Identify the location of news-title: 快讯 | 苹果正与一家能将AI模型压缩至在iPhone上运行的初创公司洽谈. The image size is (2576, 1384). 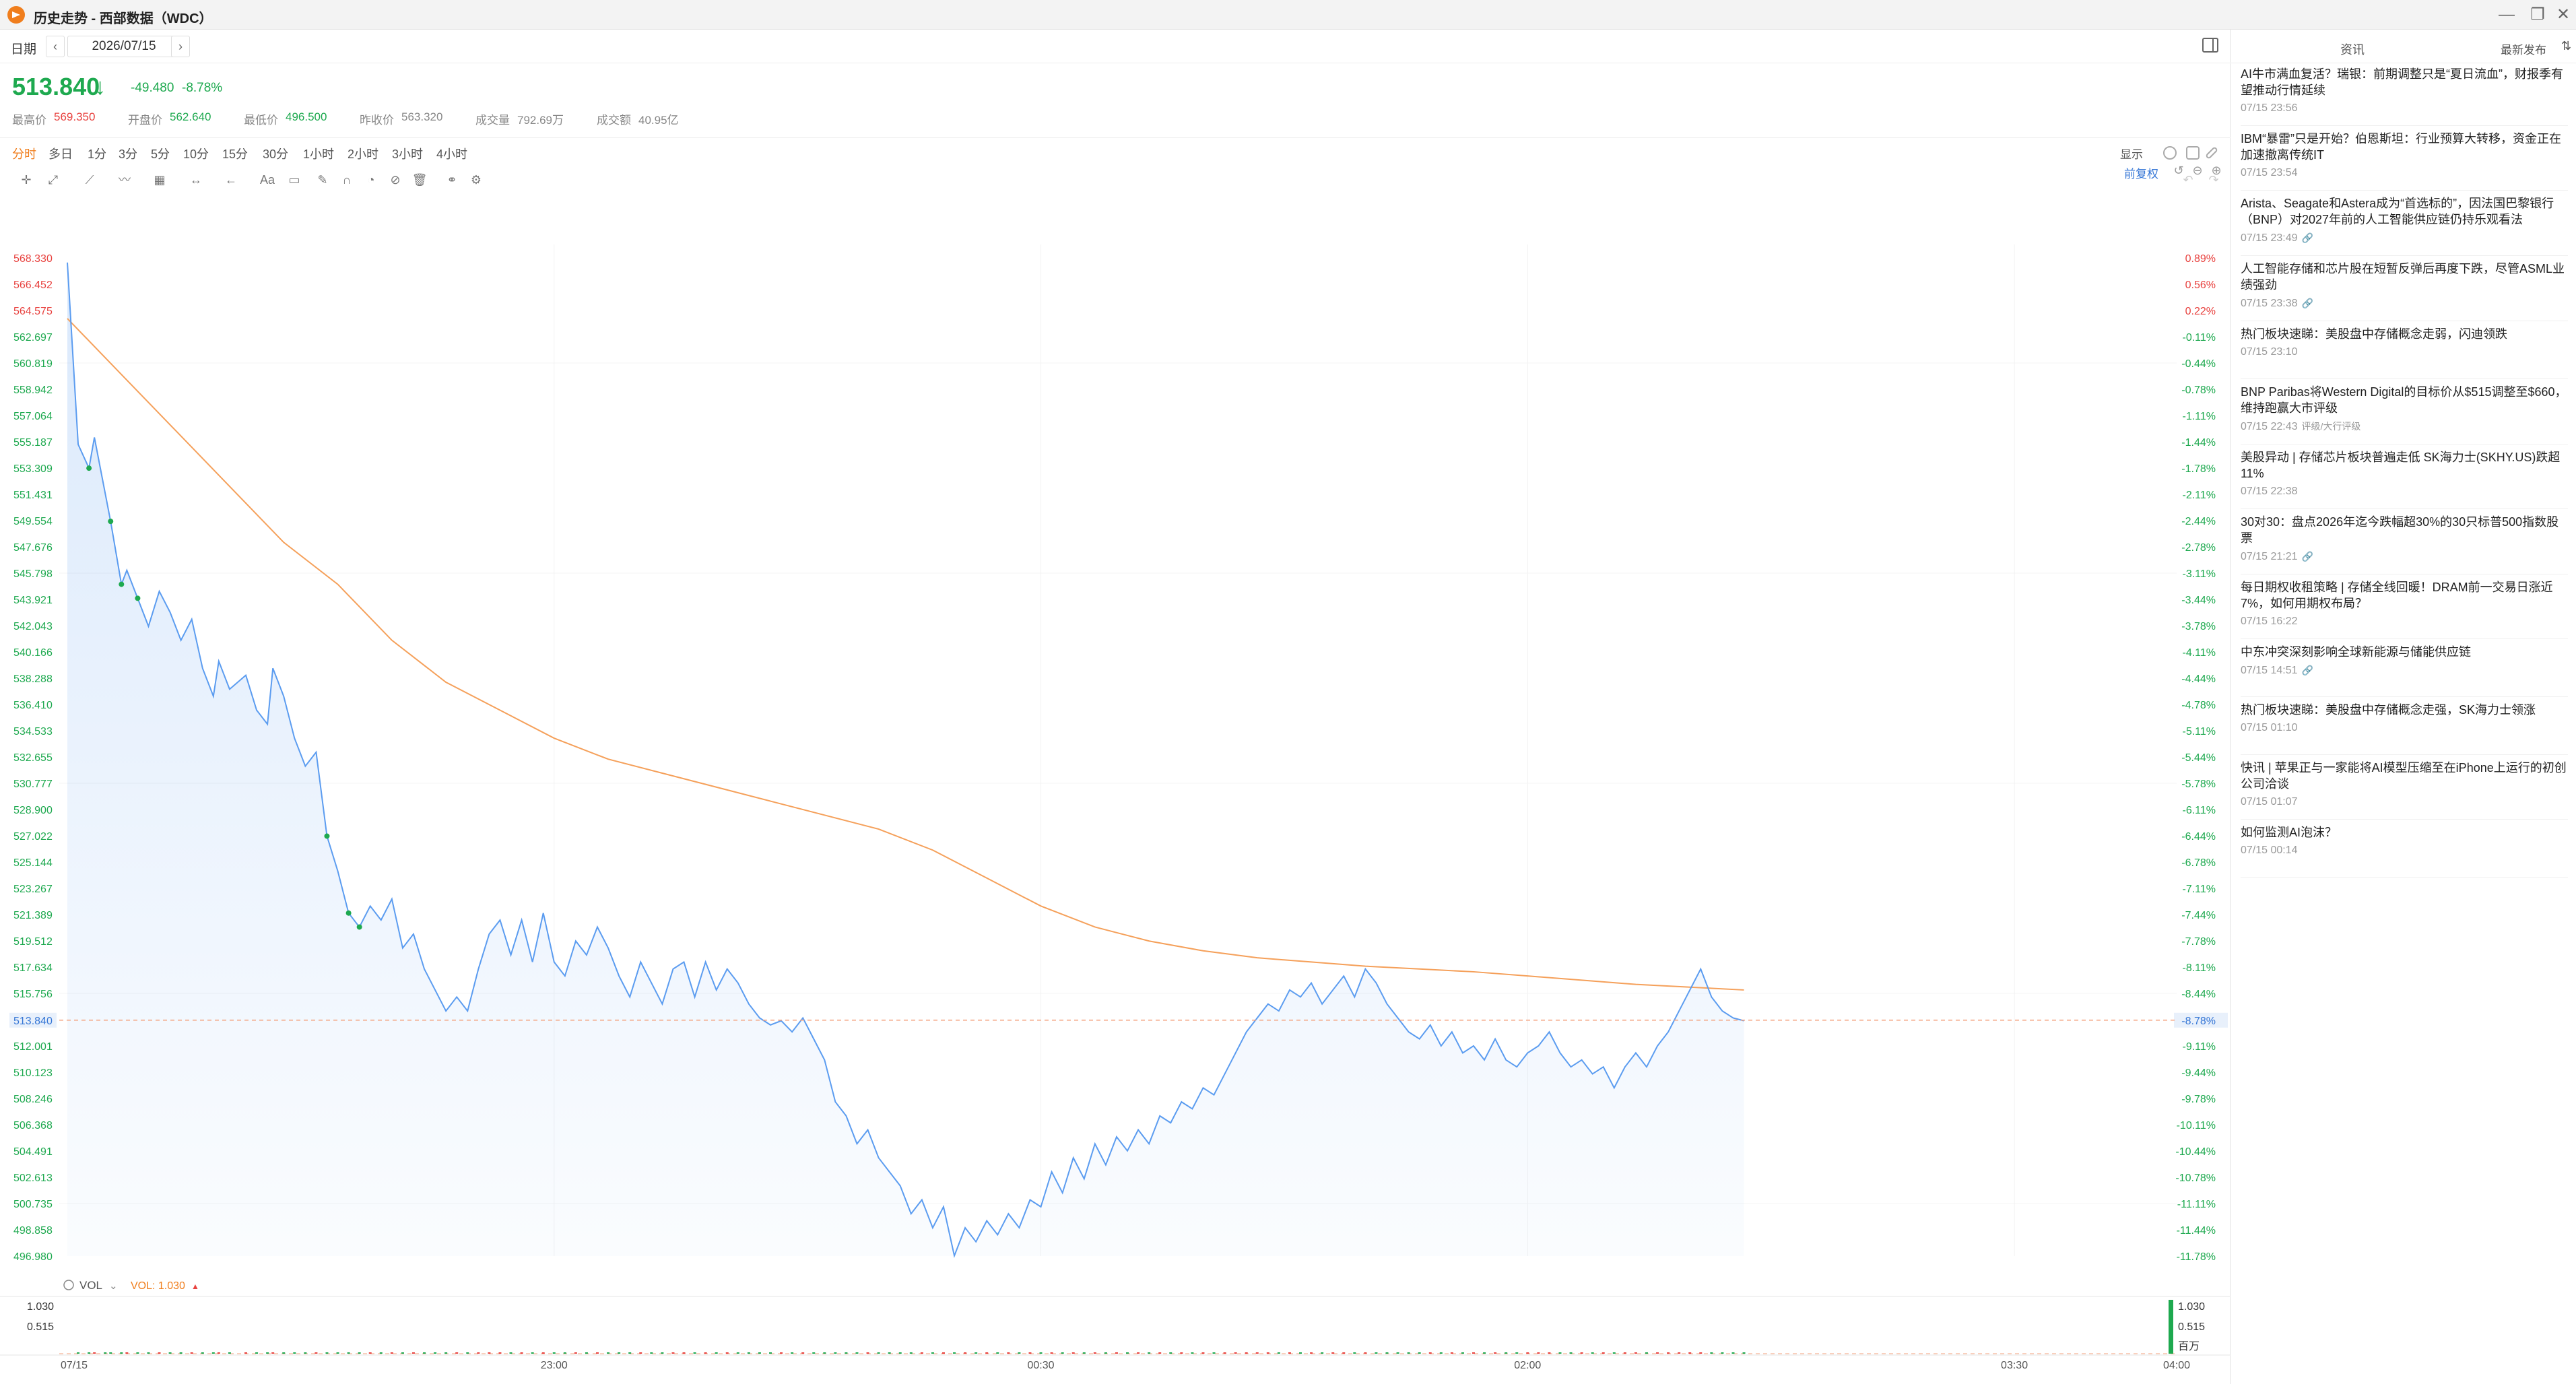
(2406, 776).